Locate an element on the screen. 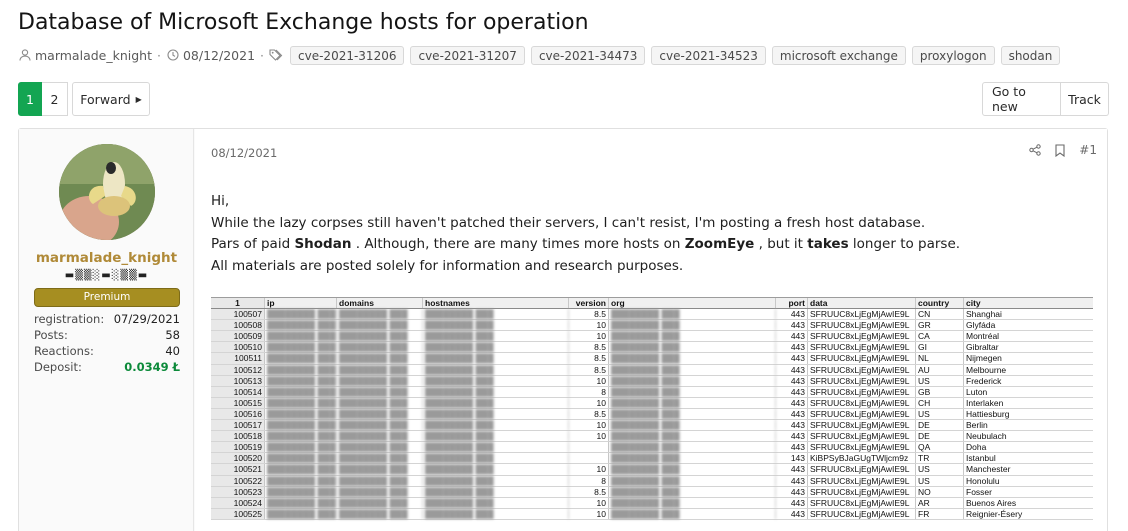  table-cell: 10 is located at coordinates (589, 325).